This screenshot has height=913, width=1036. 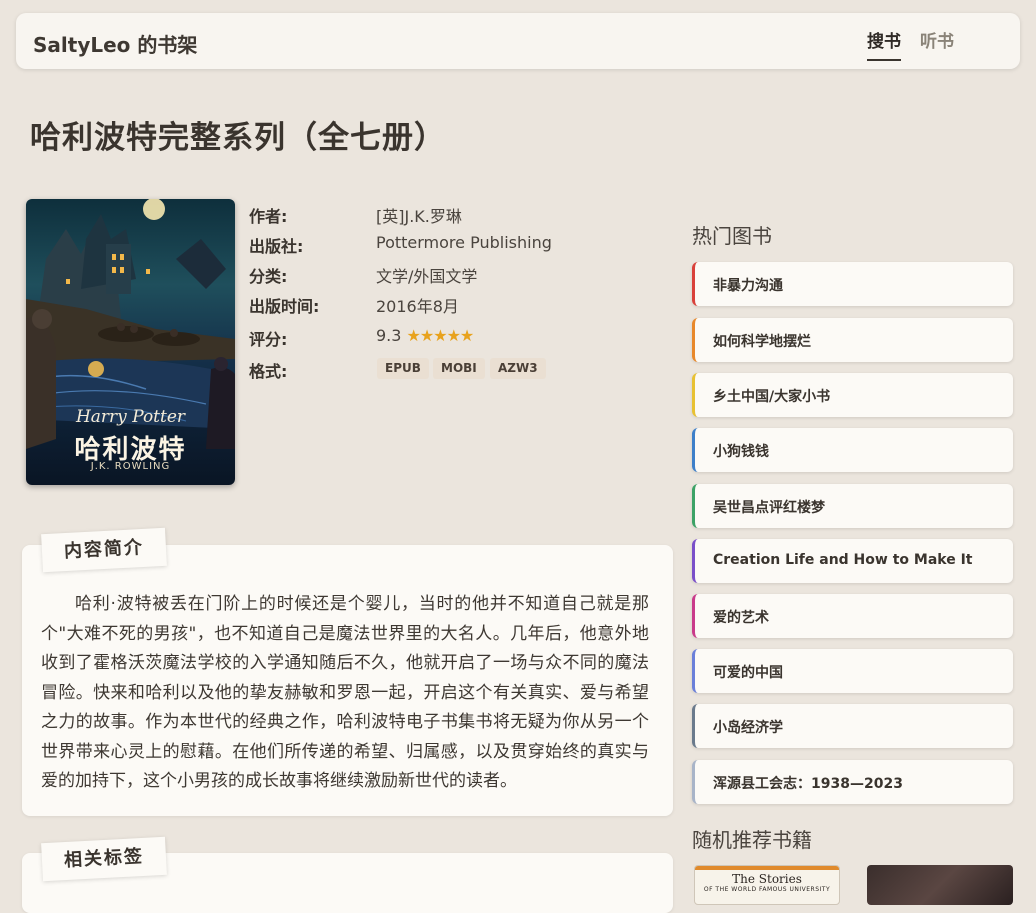 I want to click on hot-book-item: 非暴力沟通, so click(x=852, y=284).